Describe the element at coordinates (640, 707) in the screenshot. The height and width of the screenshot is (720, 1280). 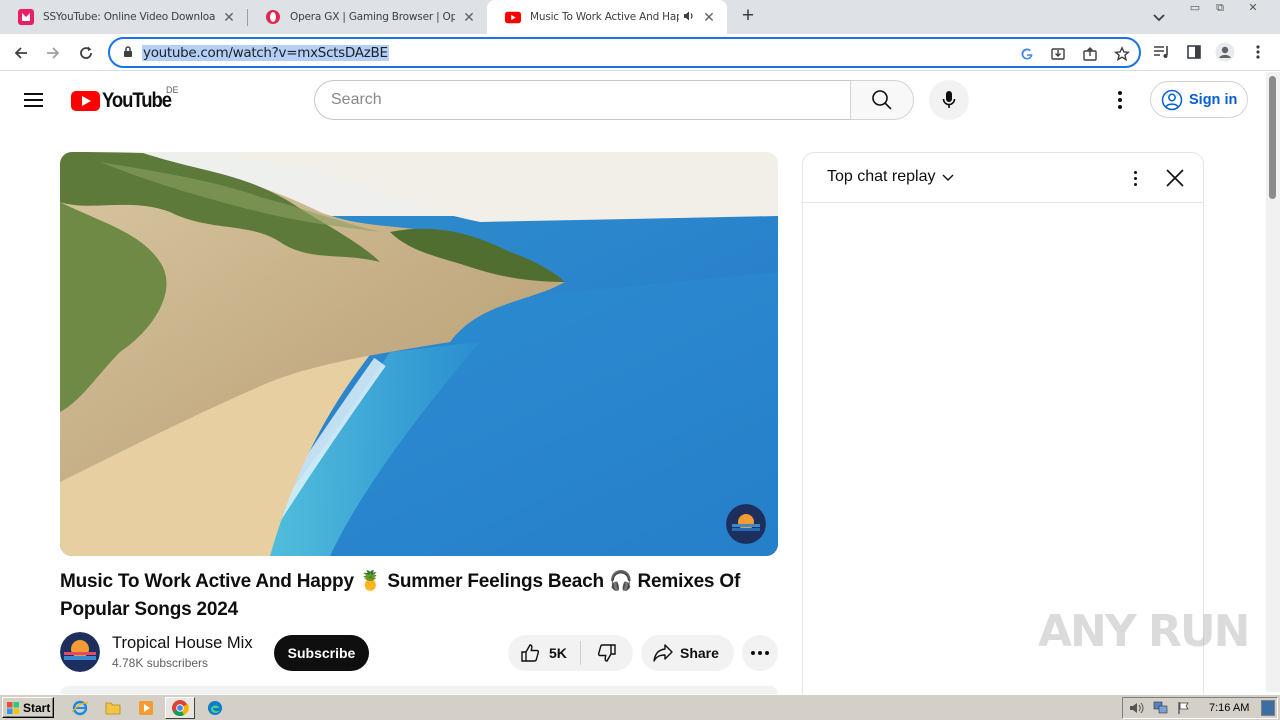
I see `windows-taskbar: Start 7:16 AM` at that location.